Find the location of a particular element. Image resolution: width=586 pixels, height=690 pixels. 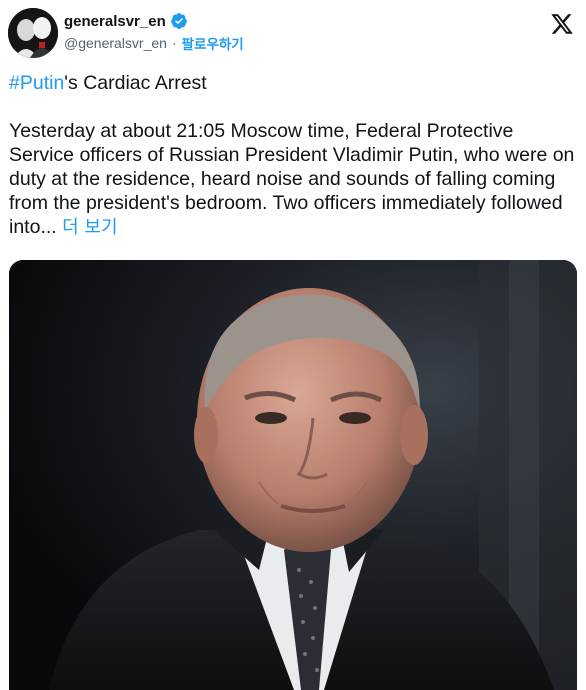

tweet-title: #Putin's Cardiac Arrest is located at coordinates (293, 83).